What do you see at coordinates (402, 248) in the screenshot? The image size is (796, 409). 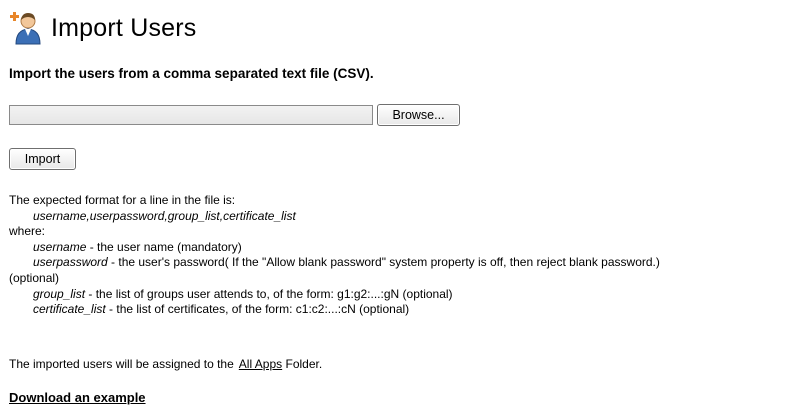 I see `field-username: username - the user name (mandatory)` at bounding box center [402, 248].